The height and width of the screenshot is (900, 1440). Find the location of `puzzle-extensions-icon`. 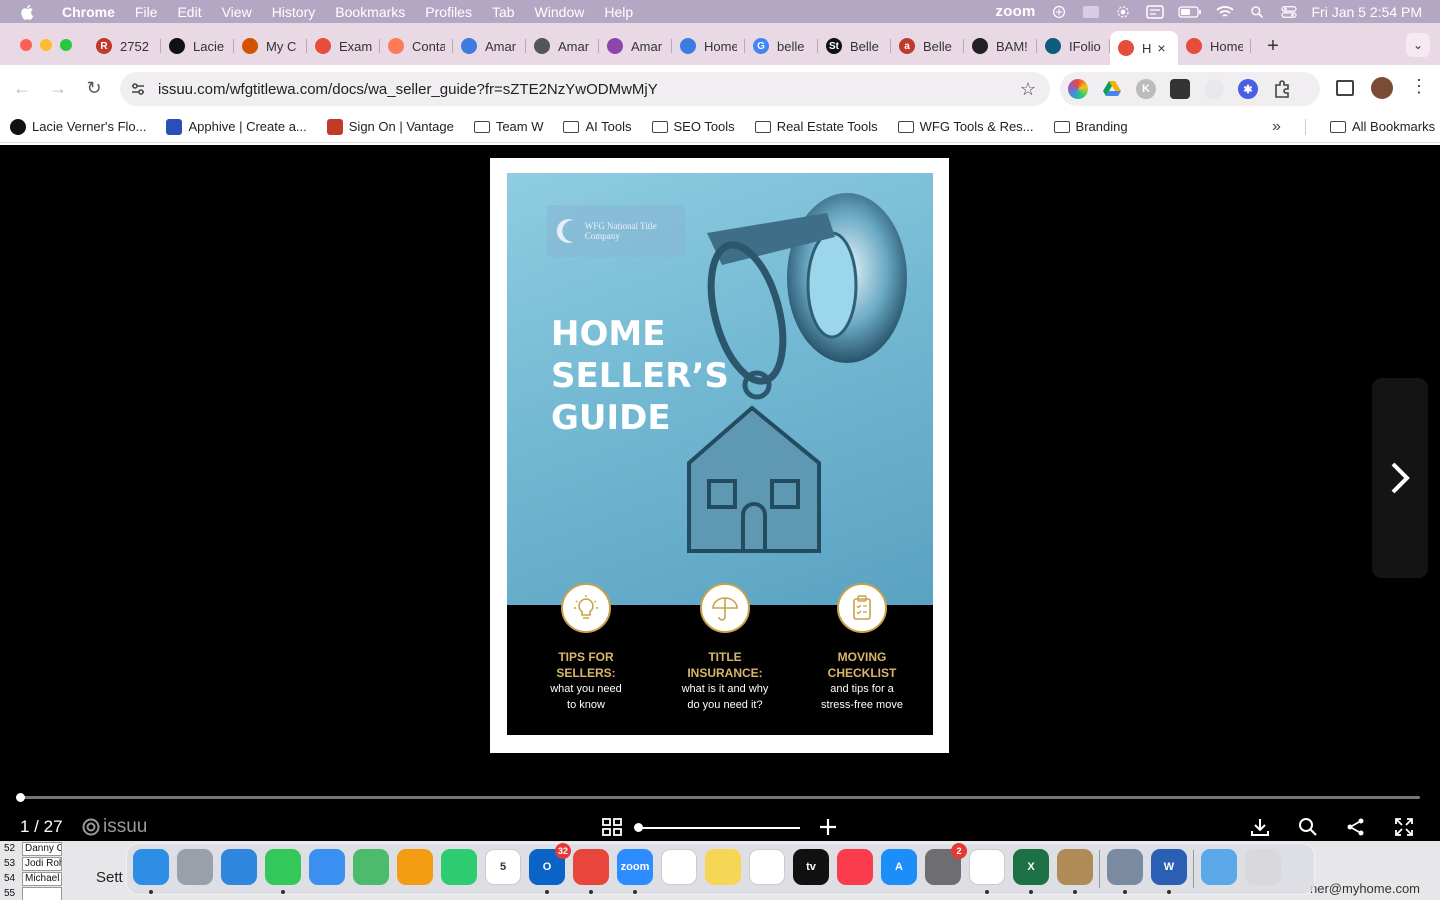

puzzle-extensions-icon is located at coordinates (1282, 89).